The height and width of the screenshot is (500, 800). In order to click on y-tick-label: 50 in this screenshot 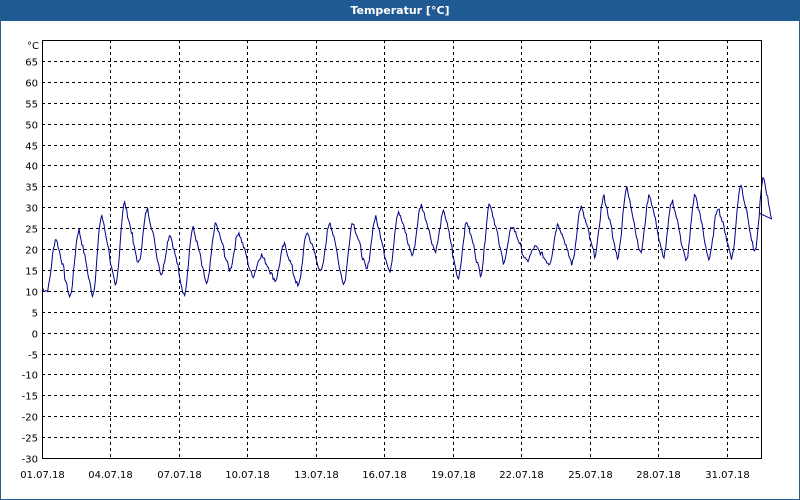, I will do `click(31, 126)`.